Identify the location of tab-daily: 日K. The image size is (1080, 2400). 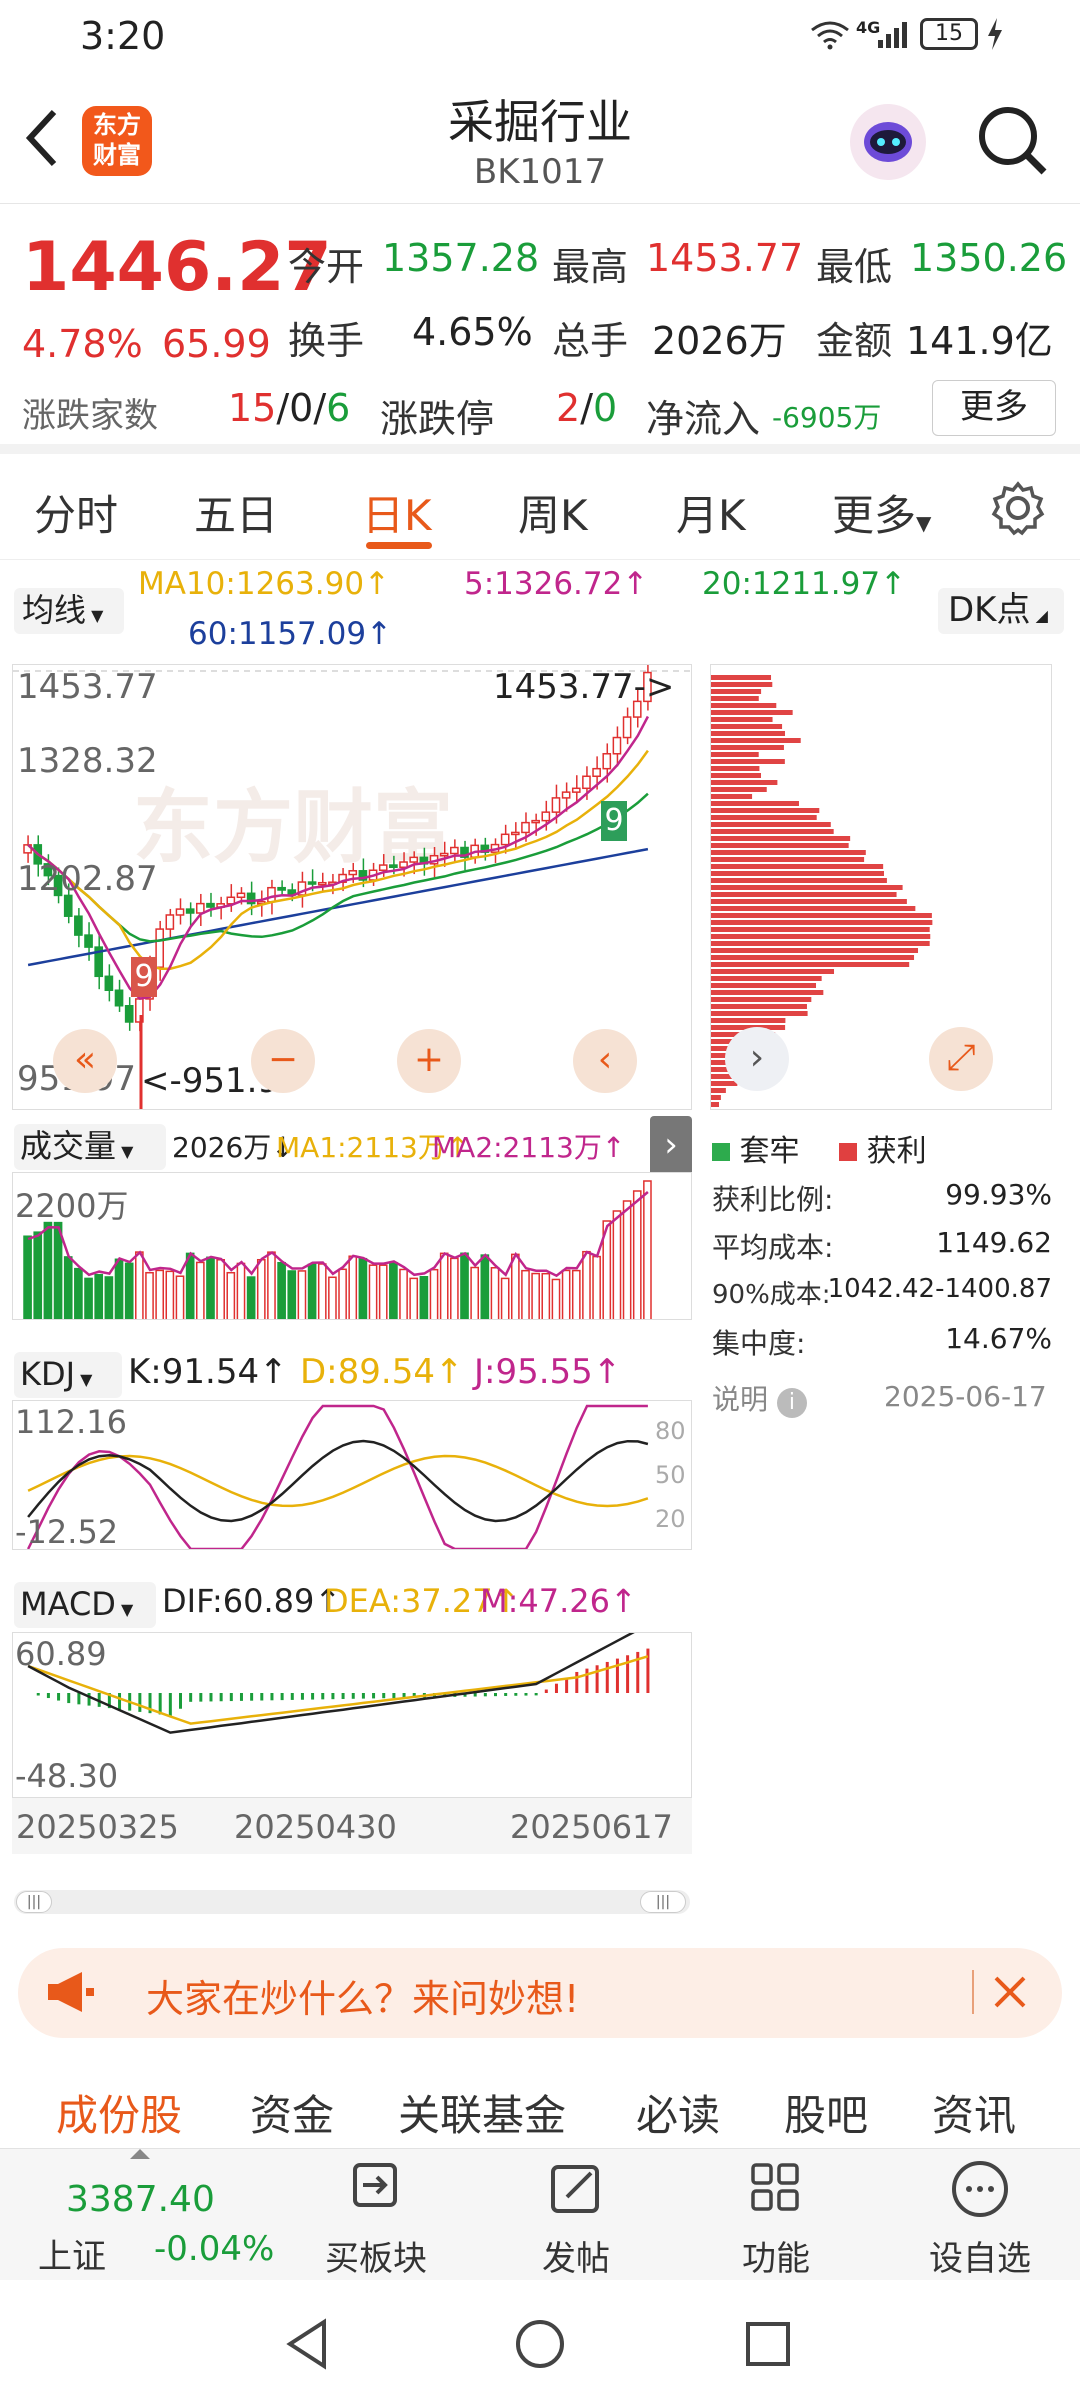
(397, 512).